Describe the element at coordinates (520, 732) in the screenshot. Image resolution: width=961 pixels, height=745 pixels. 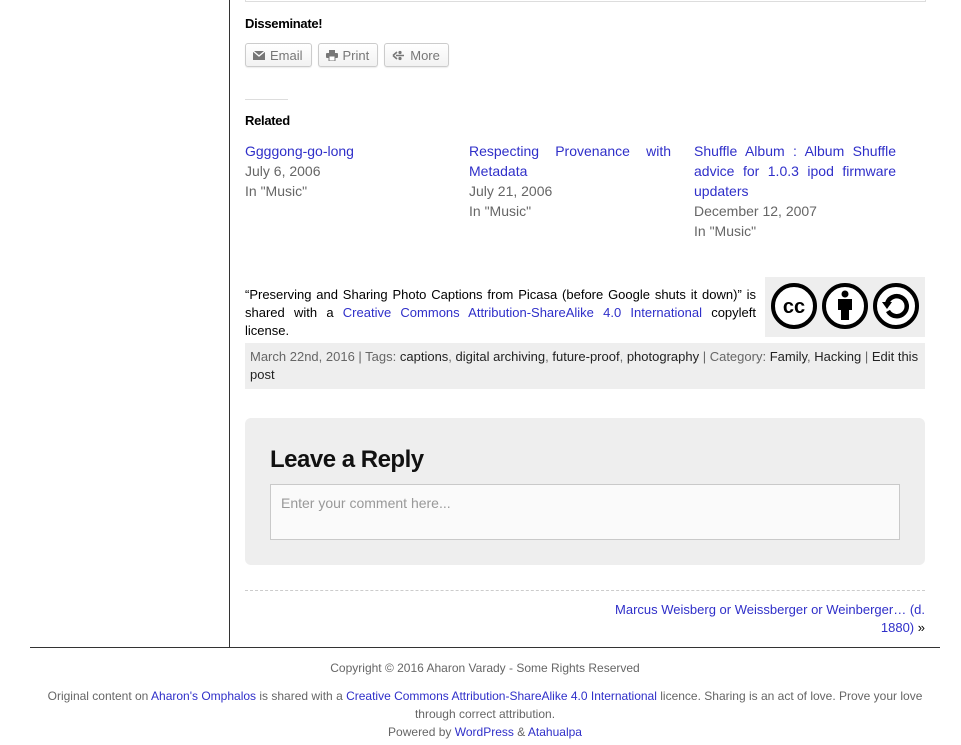
I see `powered-amp: &` at that location.